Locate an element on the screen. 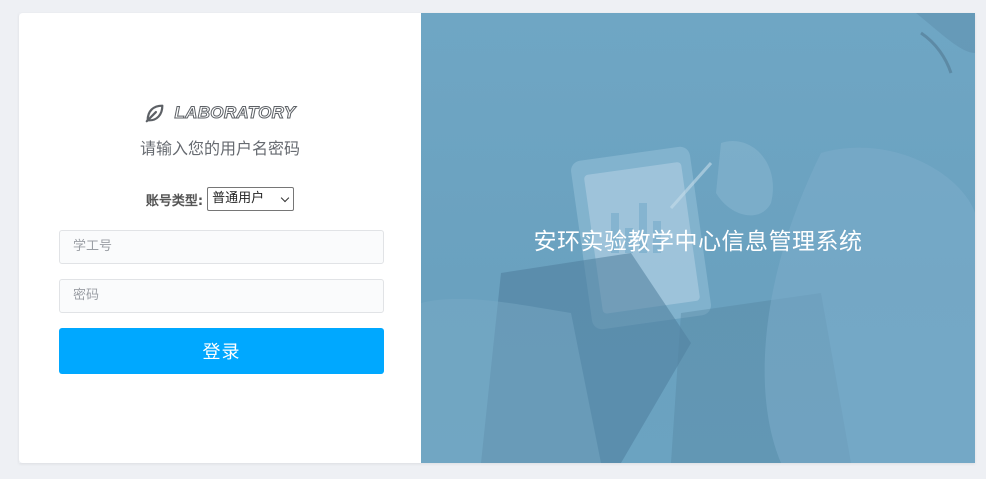 This screenshot has width=986, height=479. account-type-select: 普通用户 is located at coordinates (251, 199).